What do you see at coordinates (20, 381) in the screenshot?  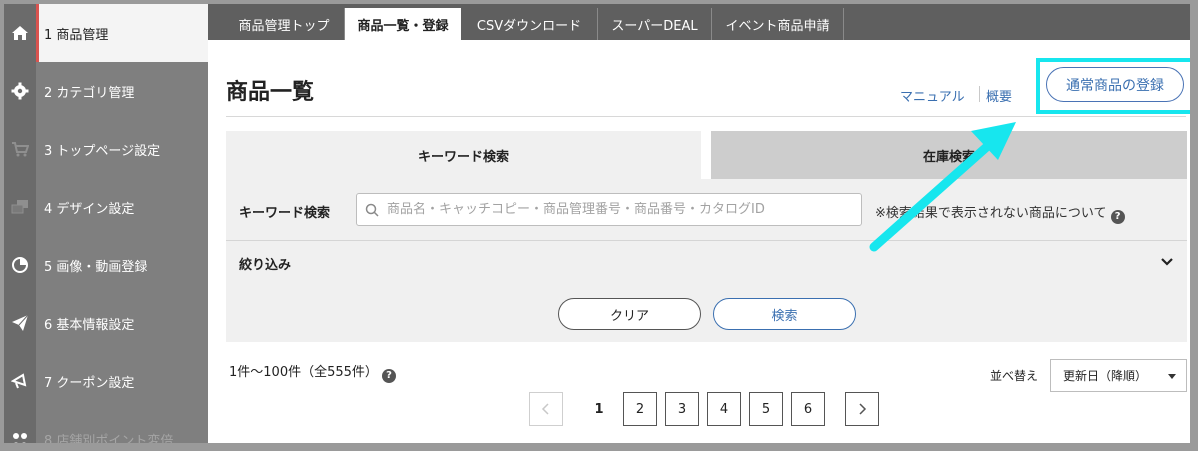 I see `megaphone-icon` at bounding box center [20, 381].